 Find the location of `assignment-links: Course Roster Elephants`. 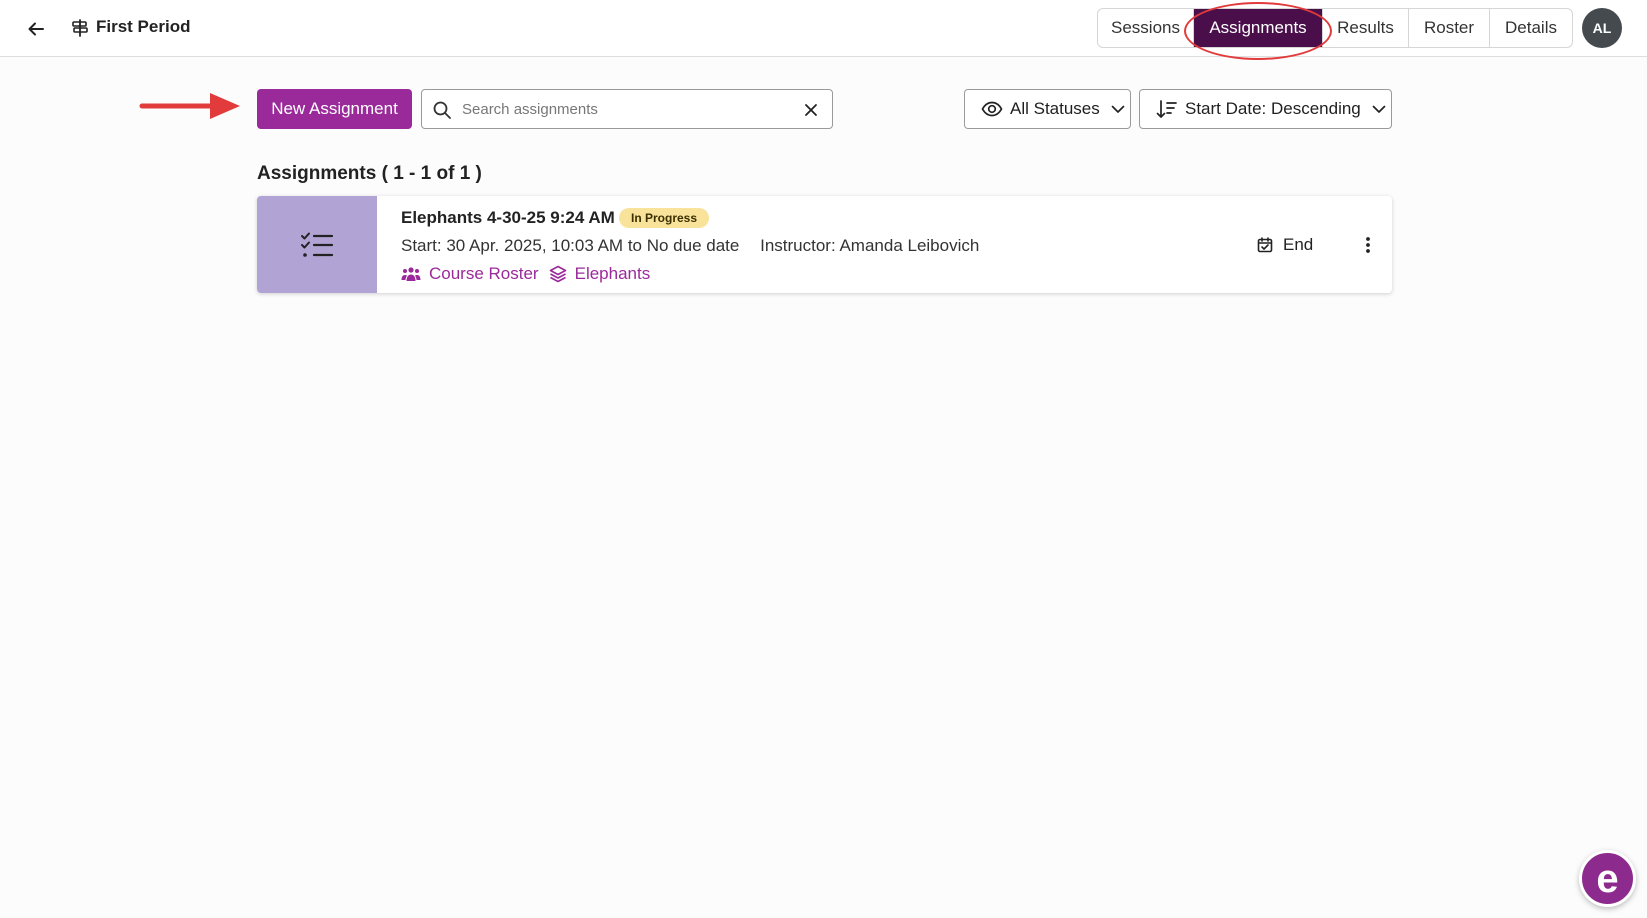

assignment-links: Course Roster Elephants is located at coordinates (525, 274).